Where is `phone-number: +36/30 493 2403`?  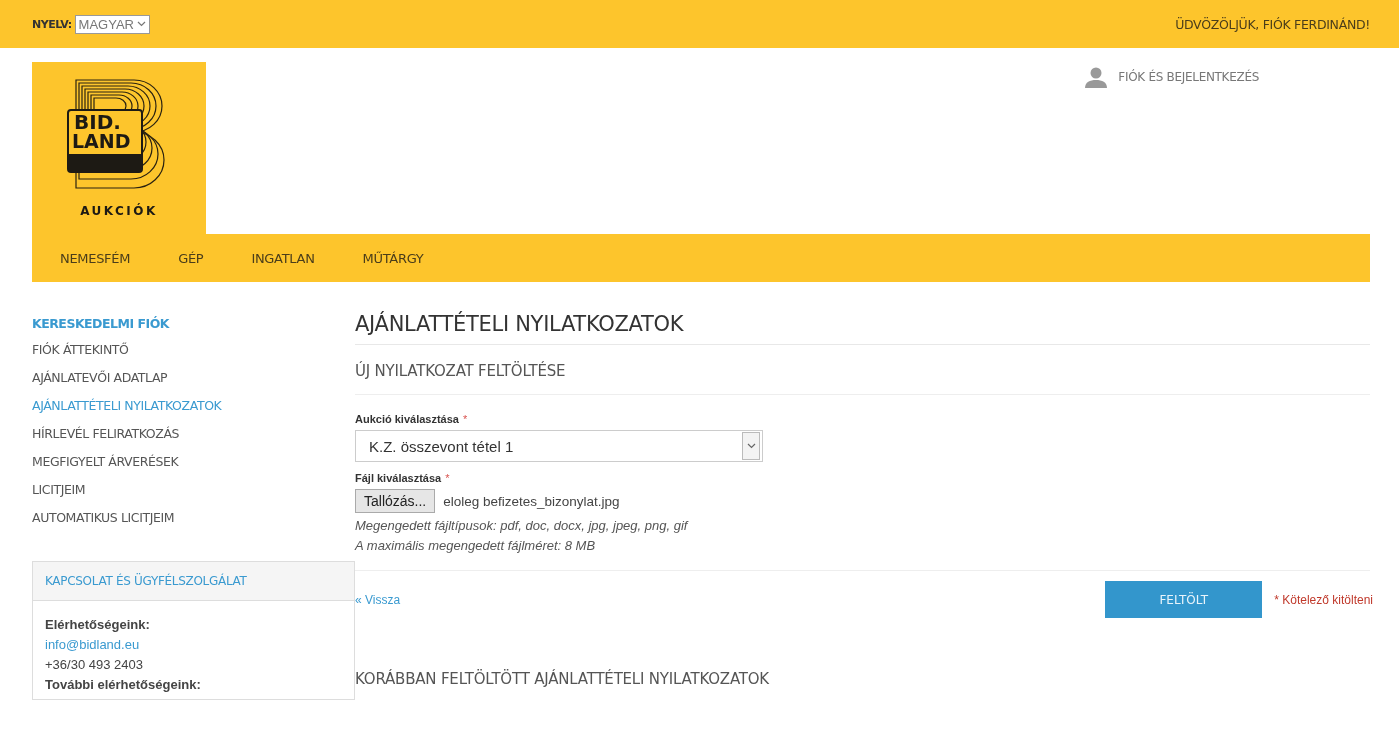
phone-number: +36/30 493 2403 is located at coordinates (94, 665).